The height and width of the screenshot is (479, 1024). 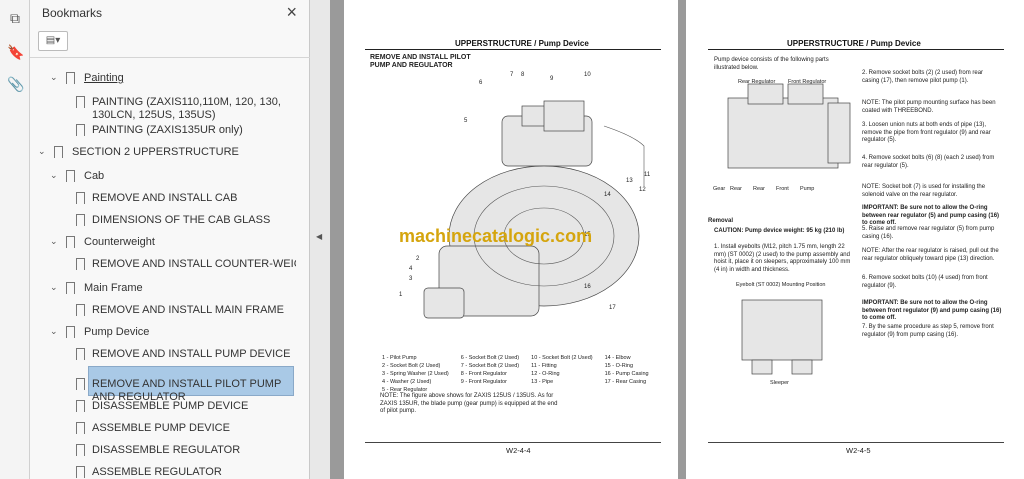 I want to click on svg-text: 7, so click(x=512, y=75).